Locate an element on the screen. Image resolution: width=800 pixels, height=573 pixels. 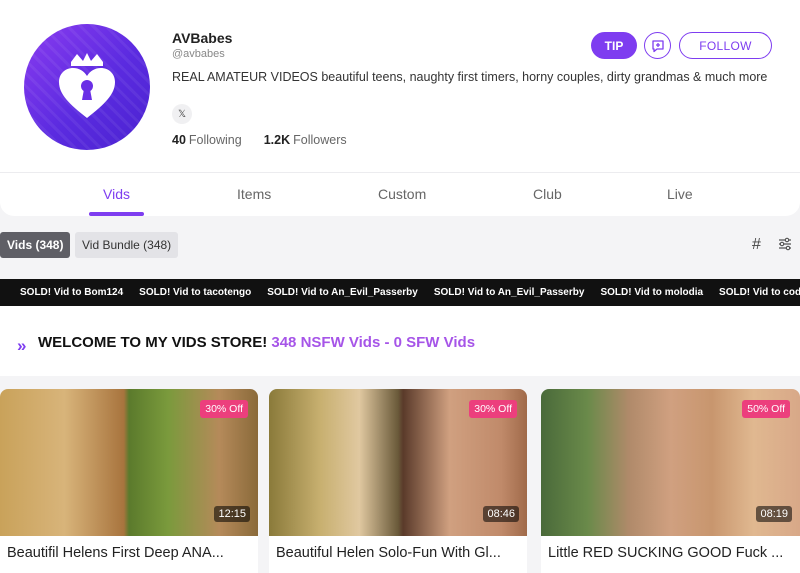
followers-label: Followers is located at coordinates (320, 140).